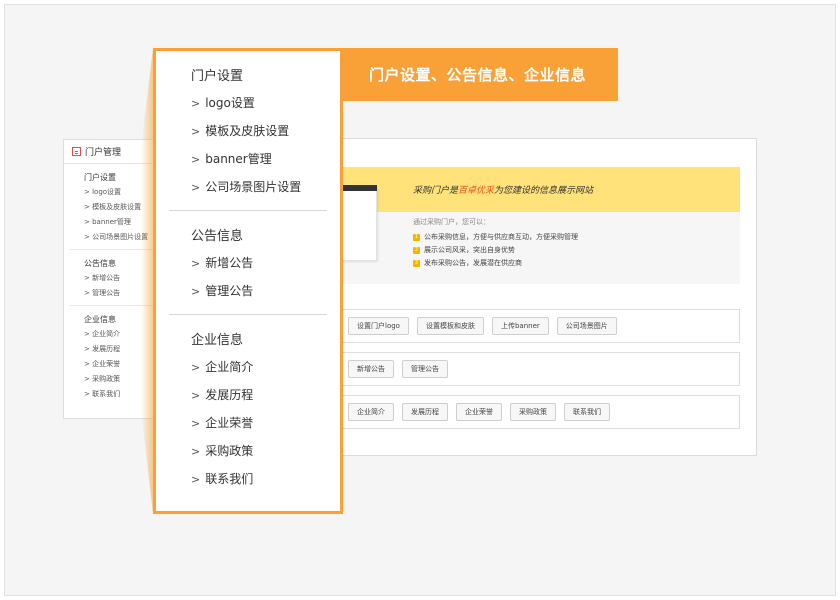 The image size is (840, 600). I want to click on menu-item-intro: > 企业简介, so click(265, 367).